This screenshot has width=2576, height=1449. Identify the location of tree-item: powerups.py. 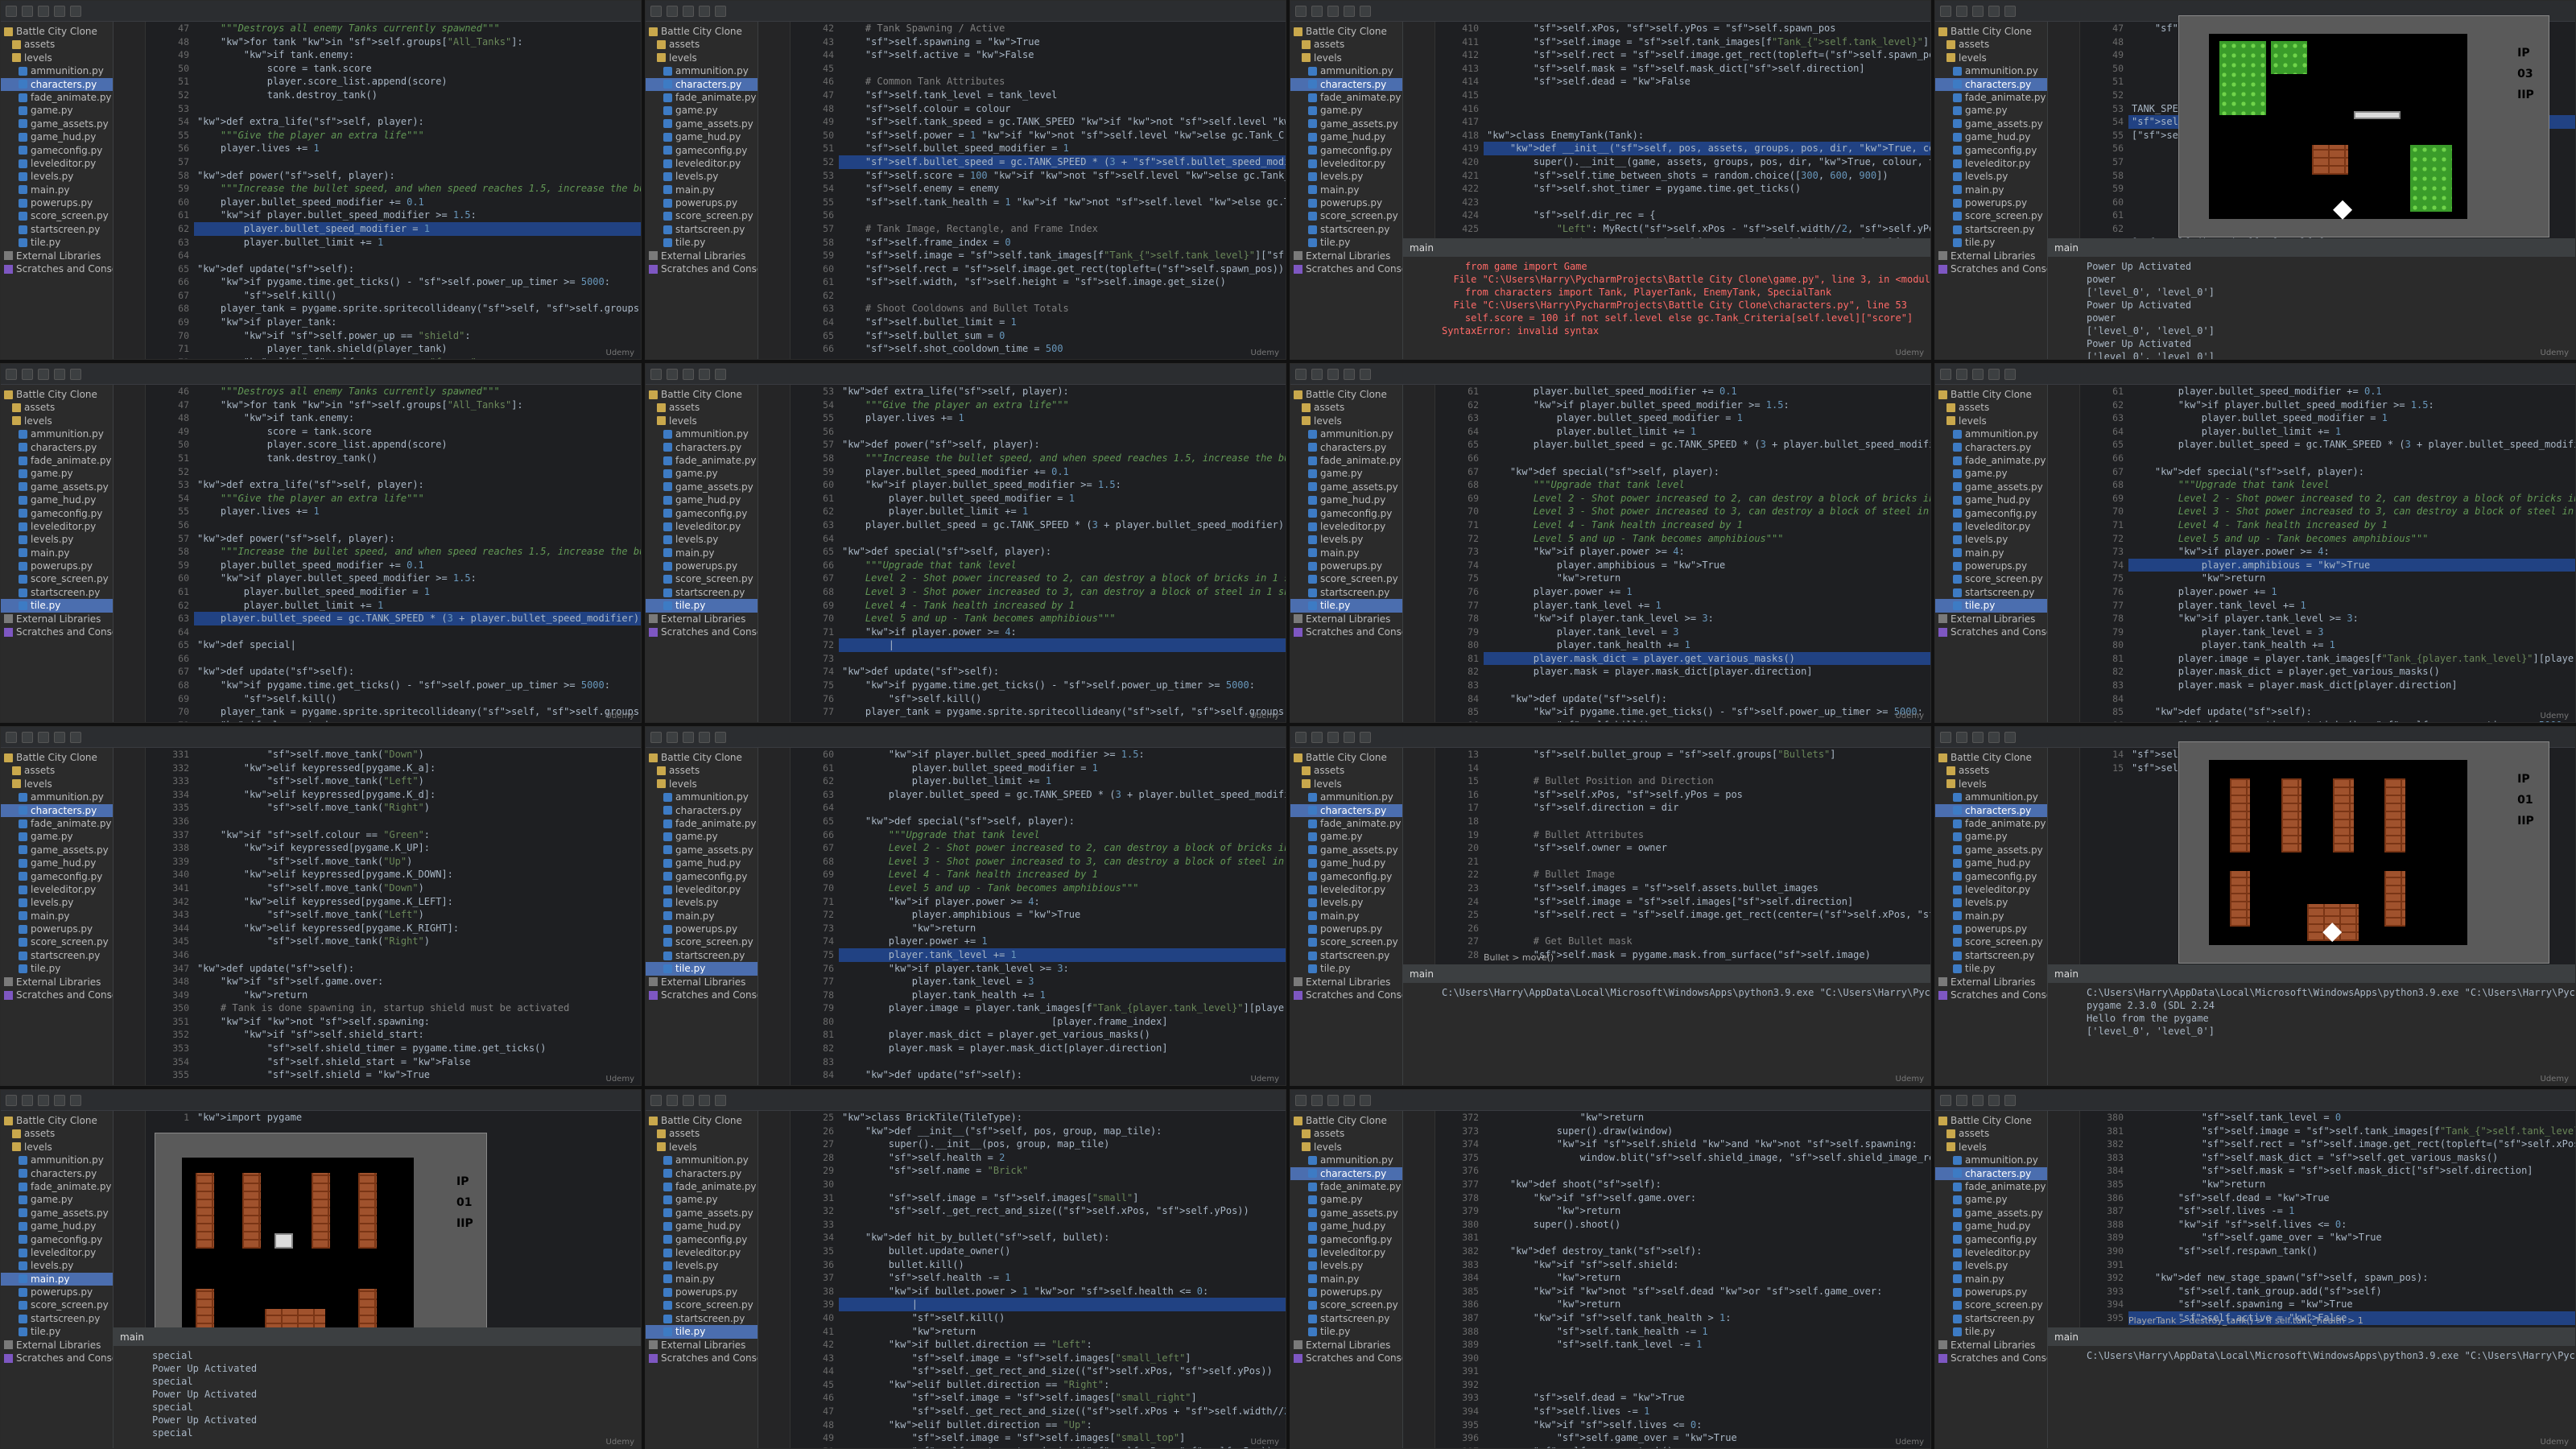
(1991, 202).